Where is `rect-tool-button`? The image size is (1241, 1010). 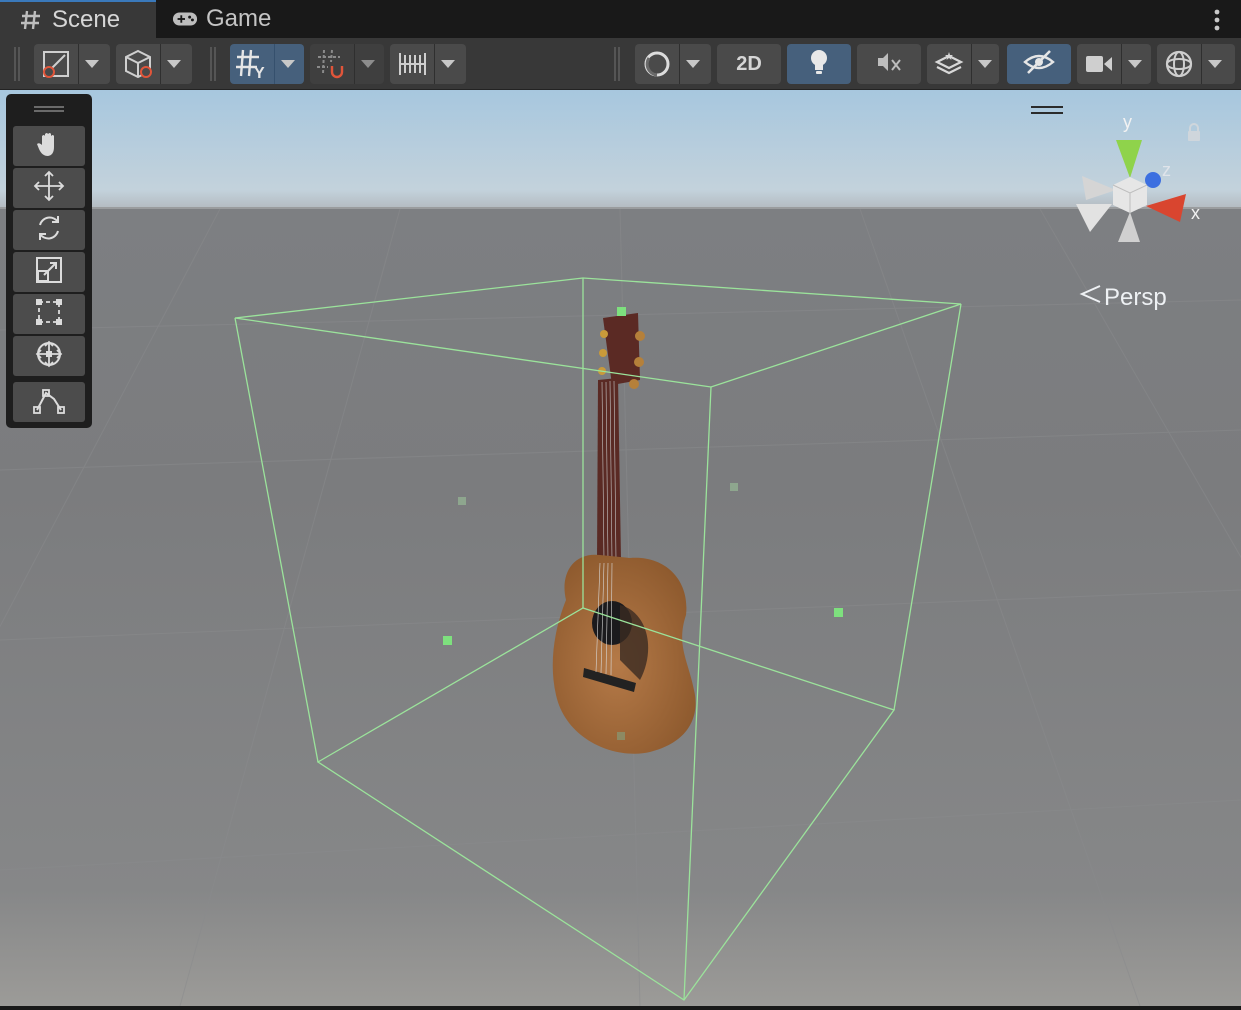
rect-tool-button is located at coordinates (49, 314).